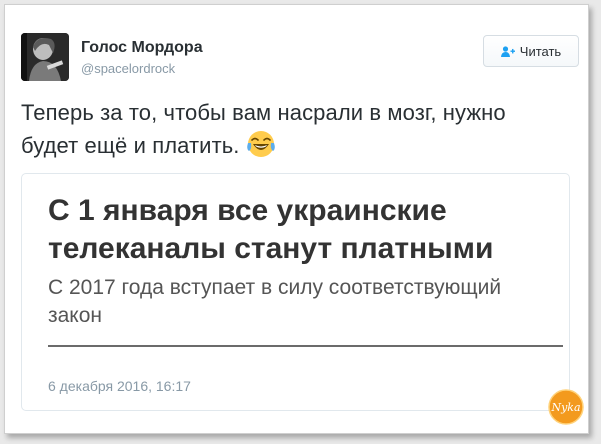  I want to click on svg-text: Nyka, so click(565, 407).